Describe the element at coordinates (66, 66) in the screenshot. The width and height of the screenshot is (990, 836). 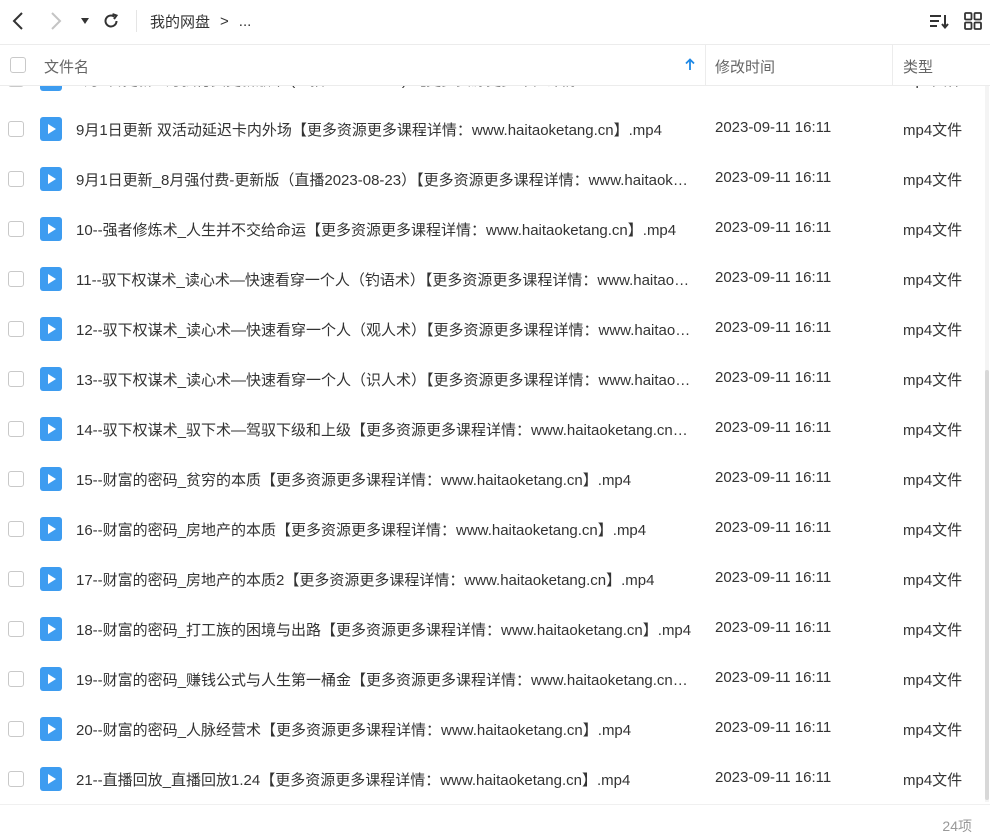
I see `column-name: 文件名` at that location.